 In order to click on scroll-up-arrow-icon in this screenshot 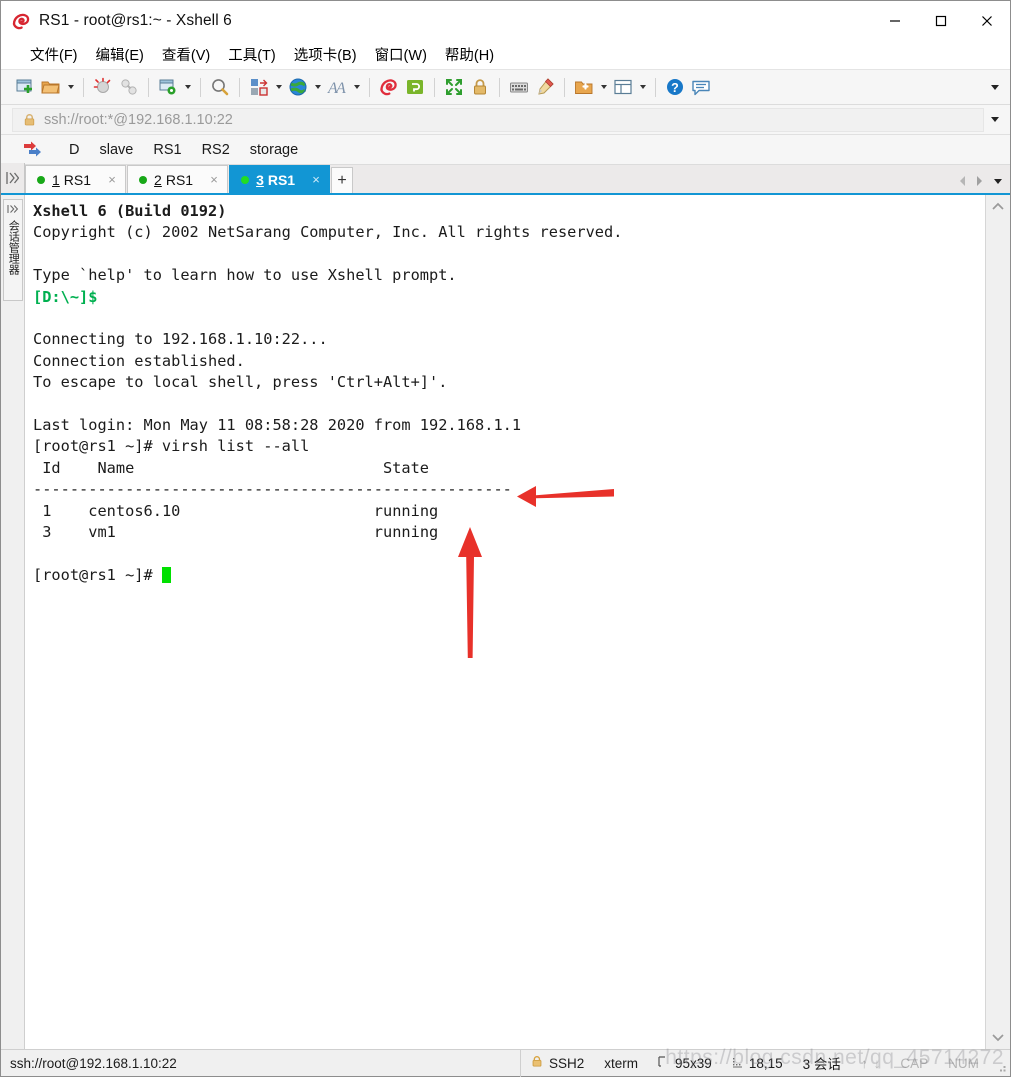, I will do `click(998, 206)`.